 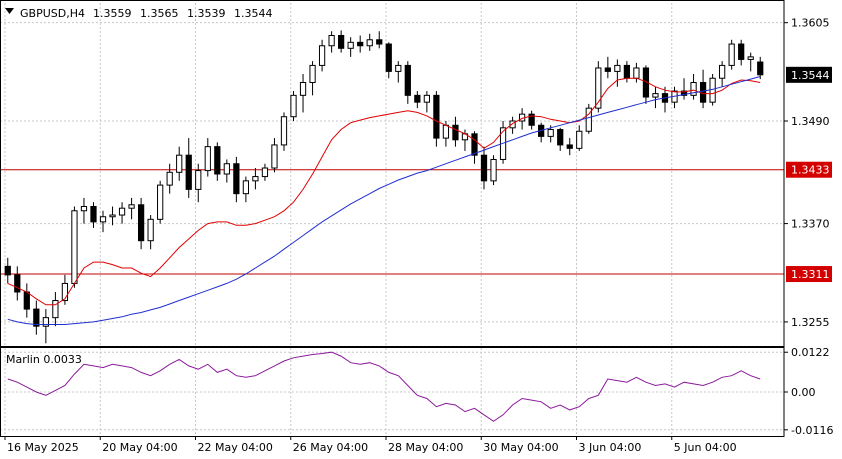 What do you see at coordinates (812, 430) in the screenshot?
I see `indicator-tick-label: -0.0116` at bounding box center [812, 430].